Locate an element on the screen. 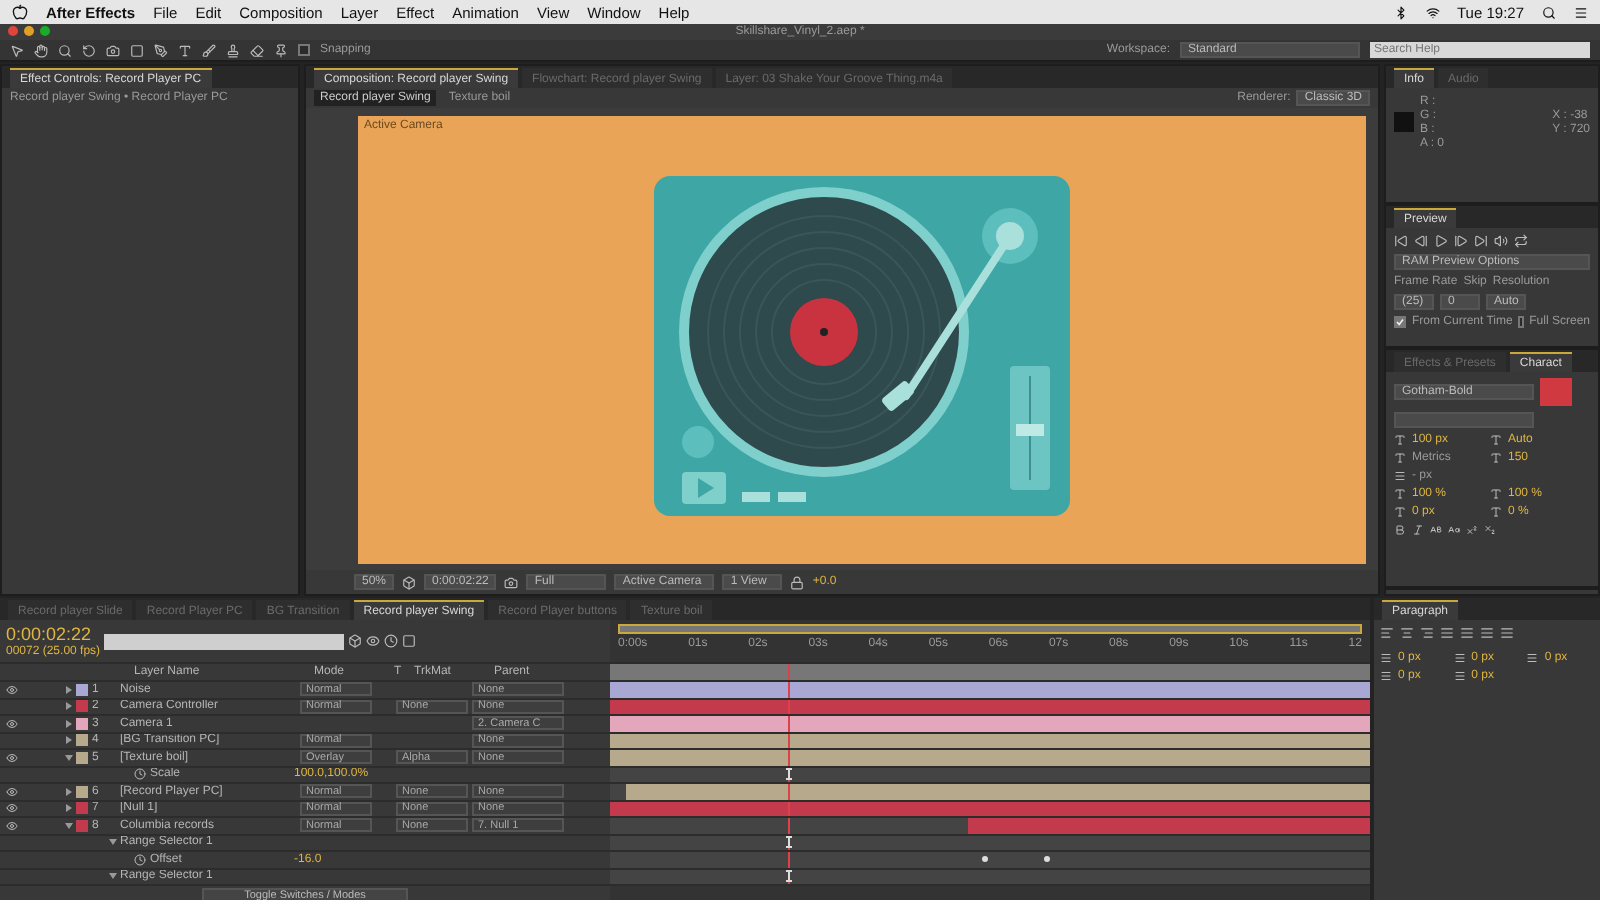  minimize-button is located at coordinates (29, 31).